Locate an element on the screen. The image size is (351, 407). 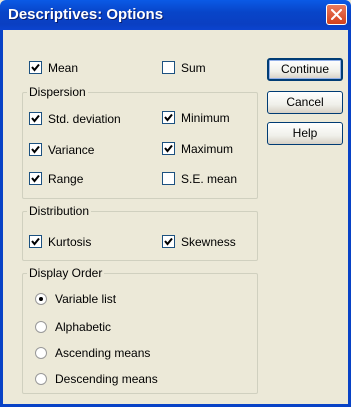
alphabetic-radio-button is located at coordinates (41, 327).